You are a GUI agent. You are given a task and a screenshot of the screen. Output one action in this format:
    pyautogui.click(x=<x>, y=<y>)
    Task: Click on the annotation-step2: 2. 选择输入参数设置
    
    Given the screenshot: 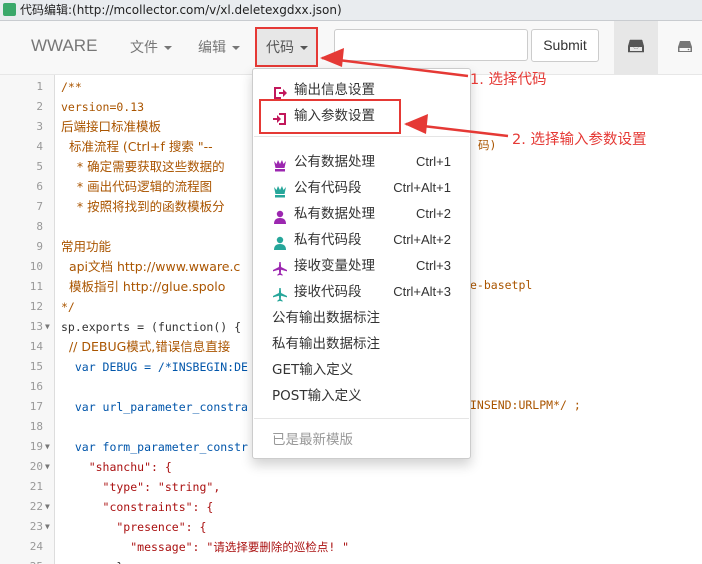 What is the action you would take?
    pyautogui.click(x=579, y=140)
    